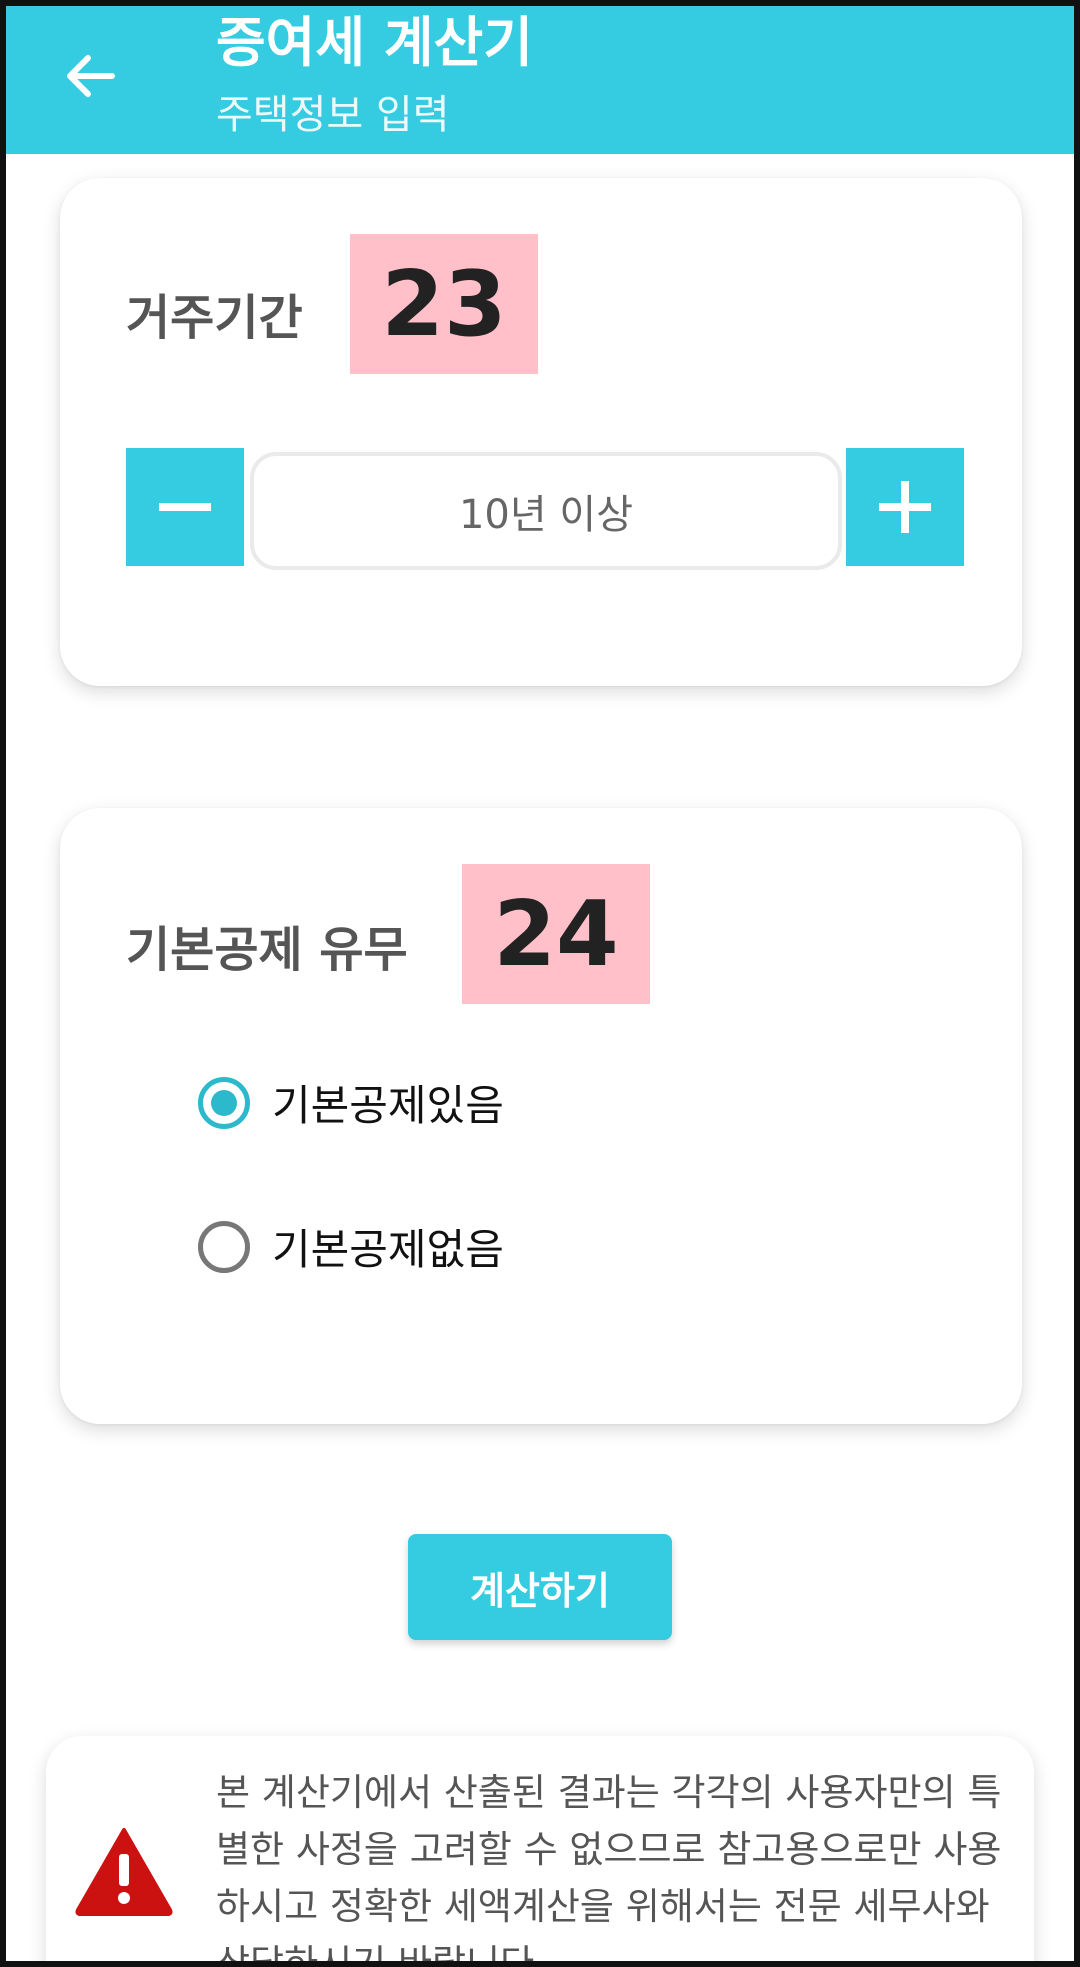 The image size is (1080, 1967). What do you see at coordinates (444, 304) in the screenshot?
I see `step-badge: 23` at bounding box center [444, 304].